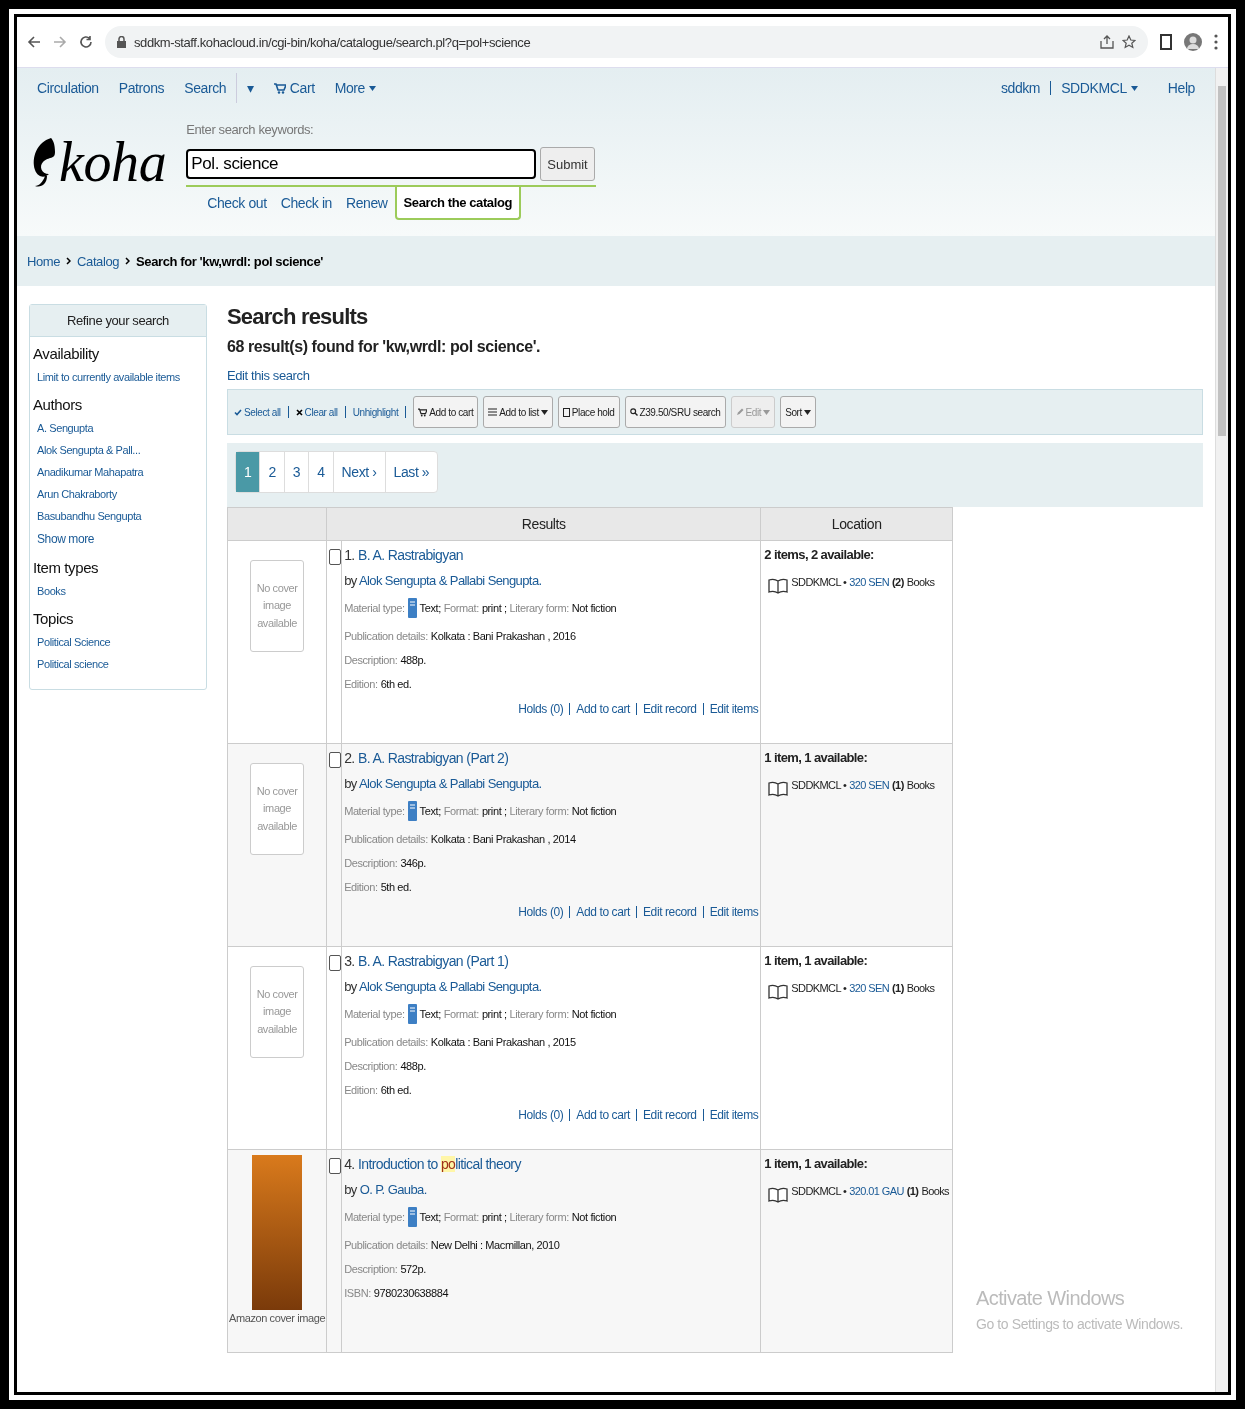 Image resolution: width=1245 pixels, height=1409 pixels. Describe the element at coordinates (298, 317) in the screenshot. I see `page-title: Search results` at that location.